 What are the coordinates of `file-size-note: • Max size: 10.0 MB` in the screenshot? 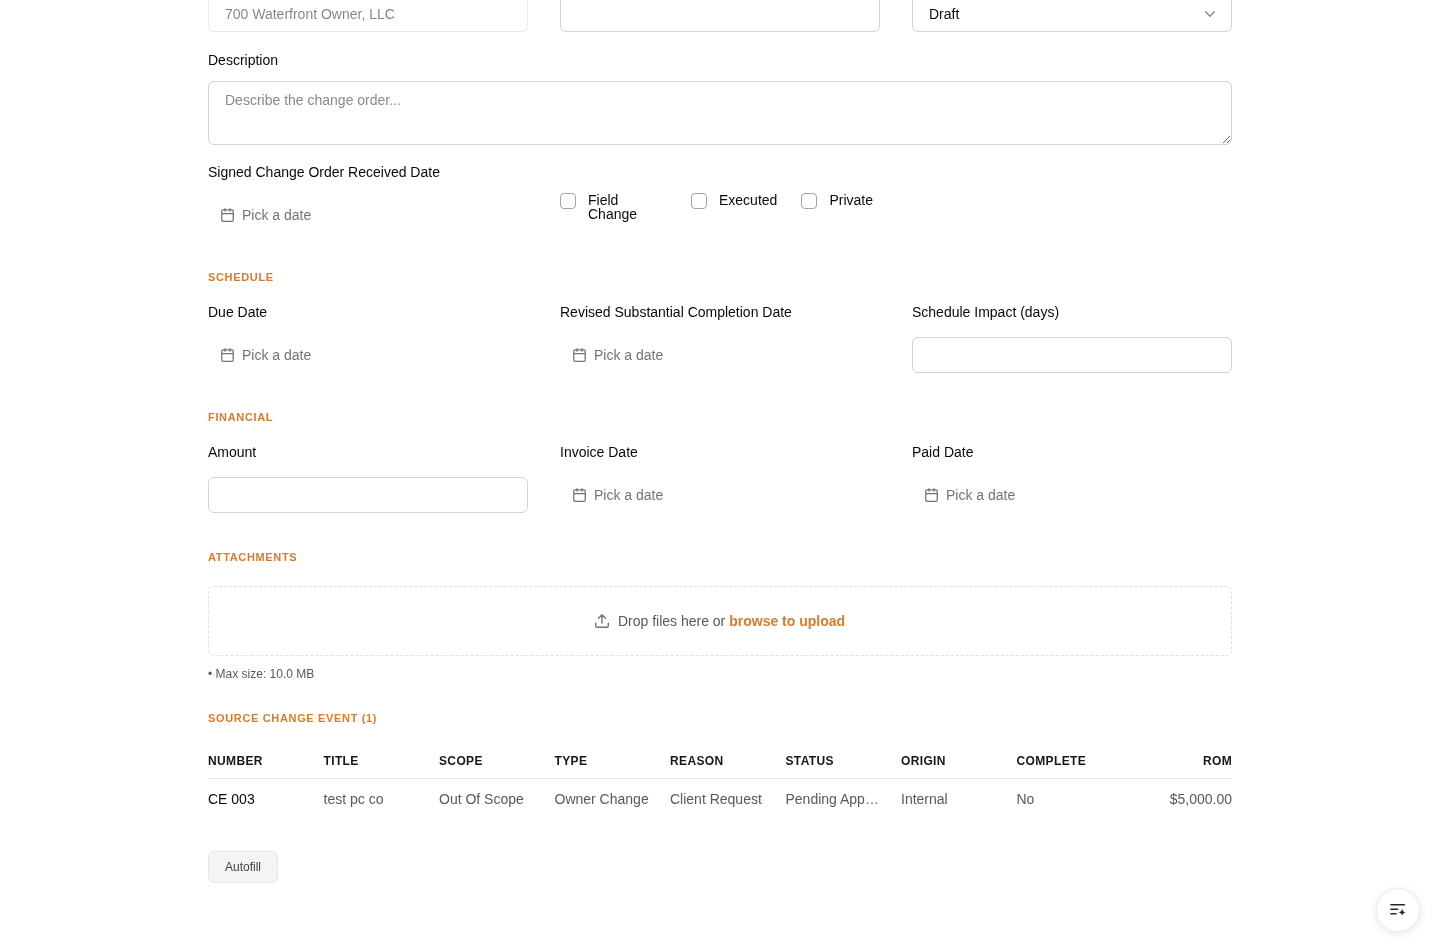 It's located at (261, 674).